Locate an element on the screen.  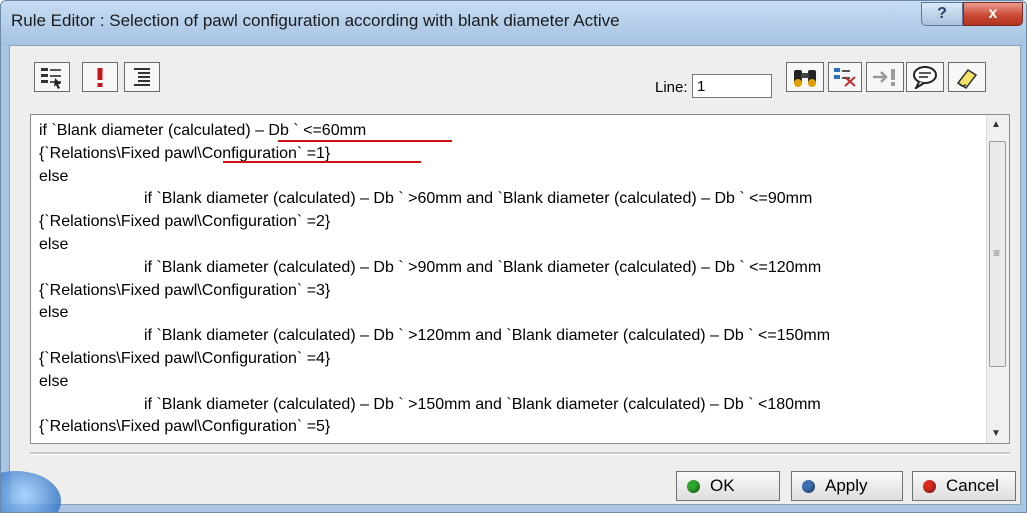
ok-button: OK is located at coordinates (728, 486).